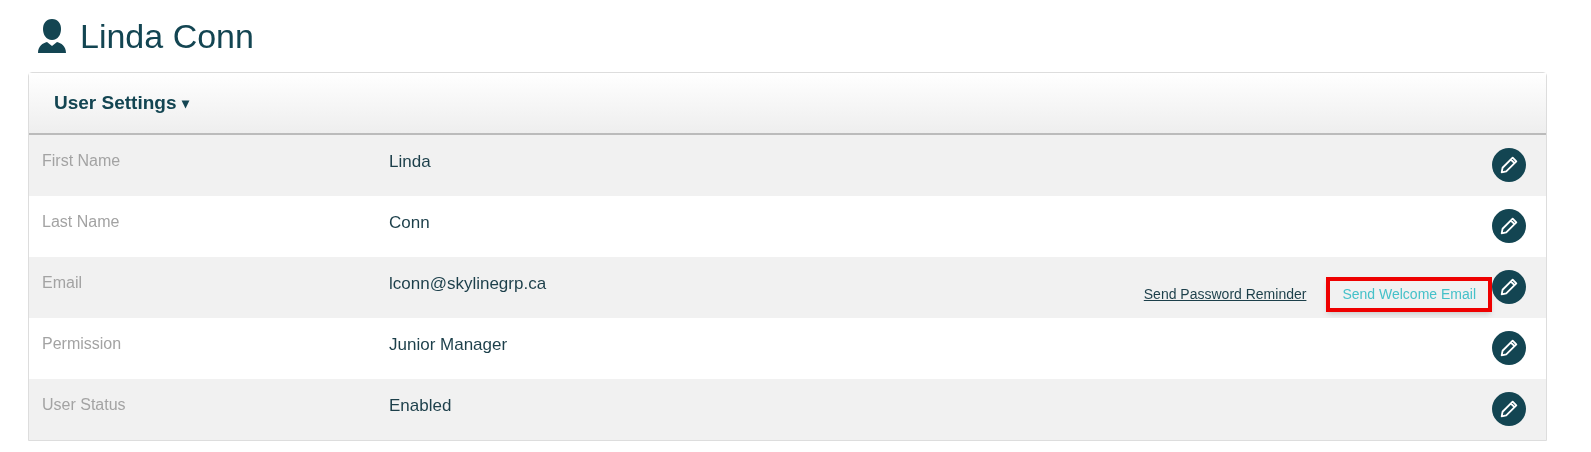 This screenshot has height=452, width=1591. Describe the element at coordinates (409, 223) in the screenshot. I see `field-value: Conn` at that location.